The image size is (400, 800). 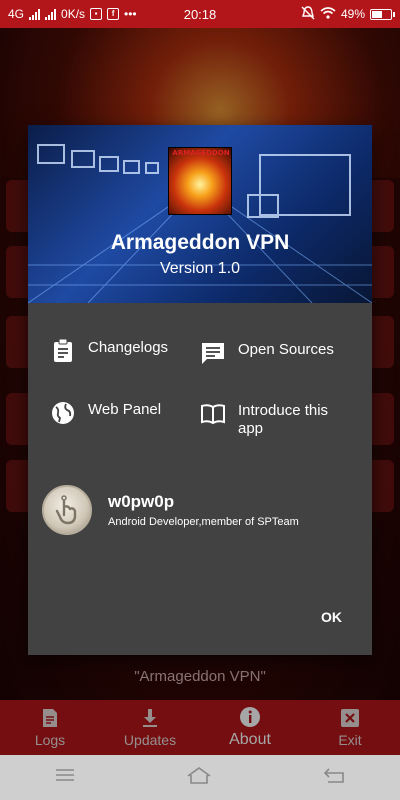 What do you see at coordinates (334, 777) in the screenshot?
I see `back-icon` at bounding box center [334, 777].